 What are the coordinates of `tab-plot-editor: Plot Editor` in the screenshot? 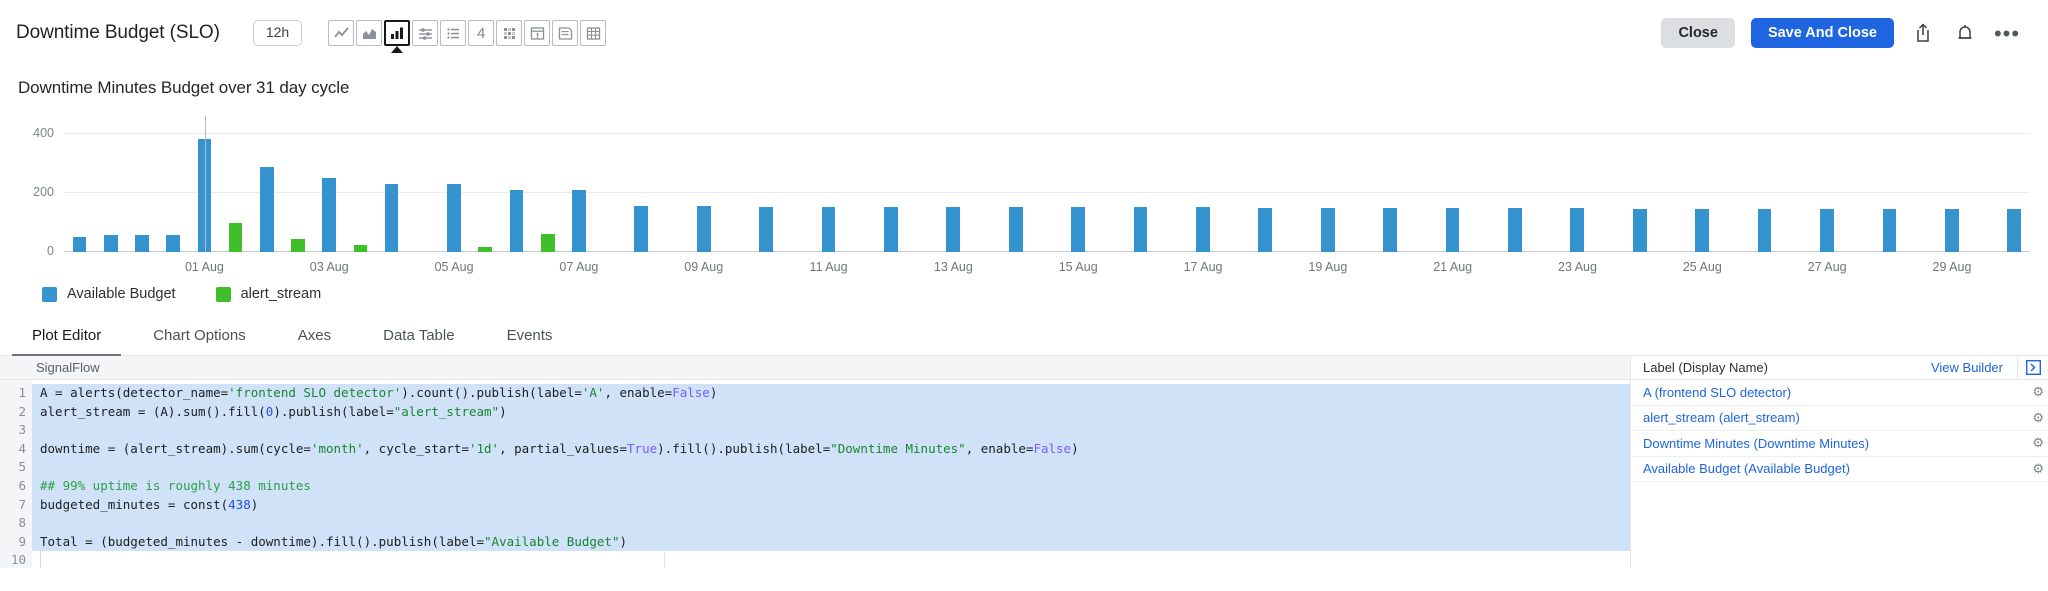 It's located at (66, 341).